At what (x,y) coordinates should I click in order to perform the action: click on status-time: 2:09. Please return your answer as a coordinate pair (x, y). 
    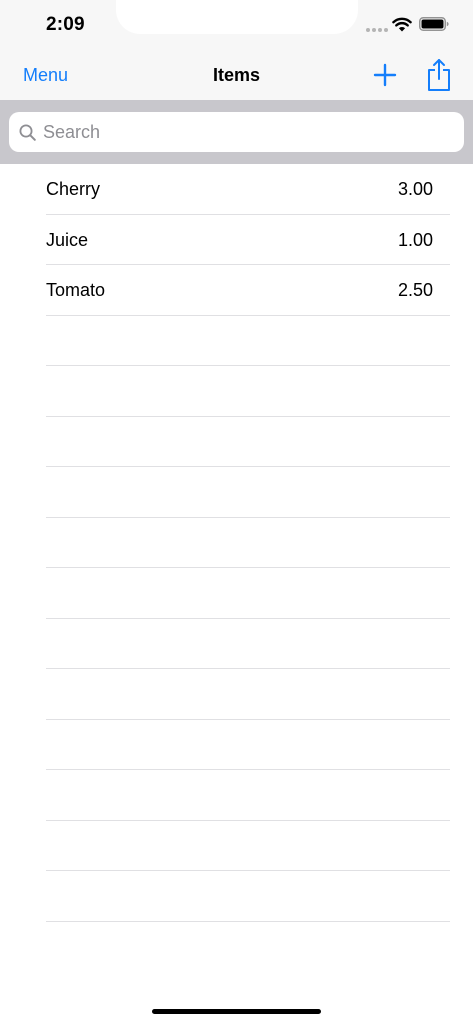
    Looking at the image, I should click on (65, 24).